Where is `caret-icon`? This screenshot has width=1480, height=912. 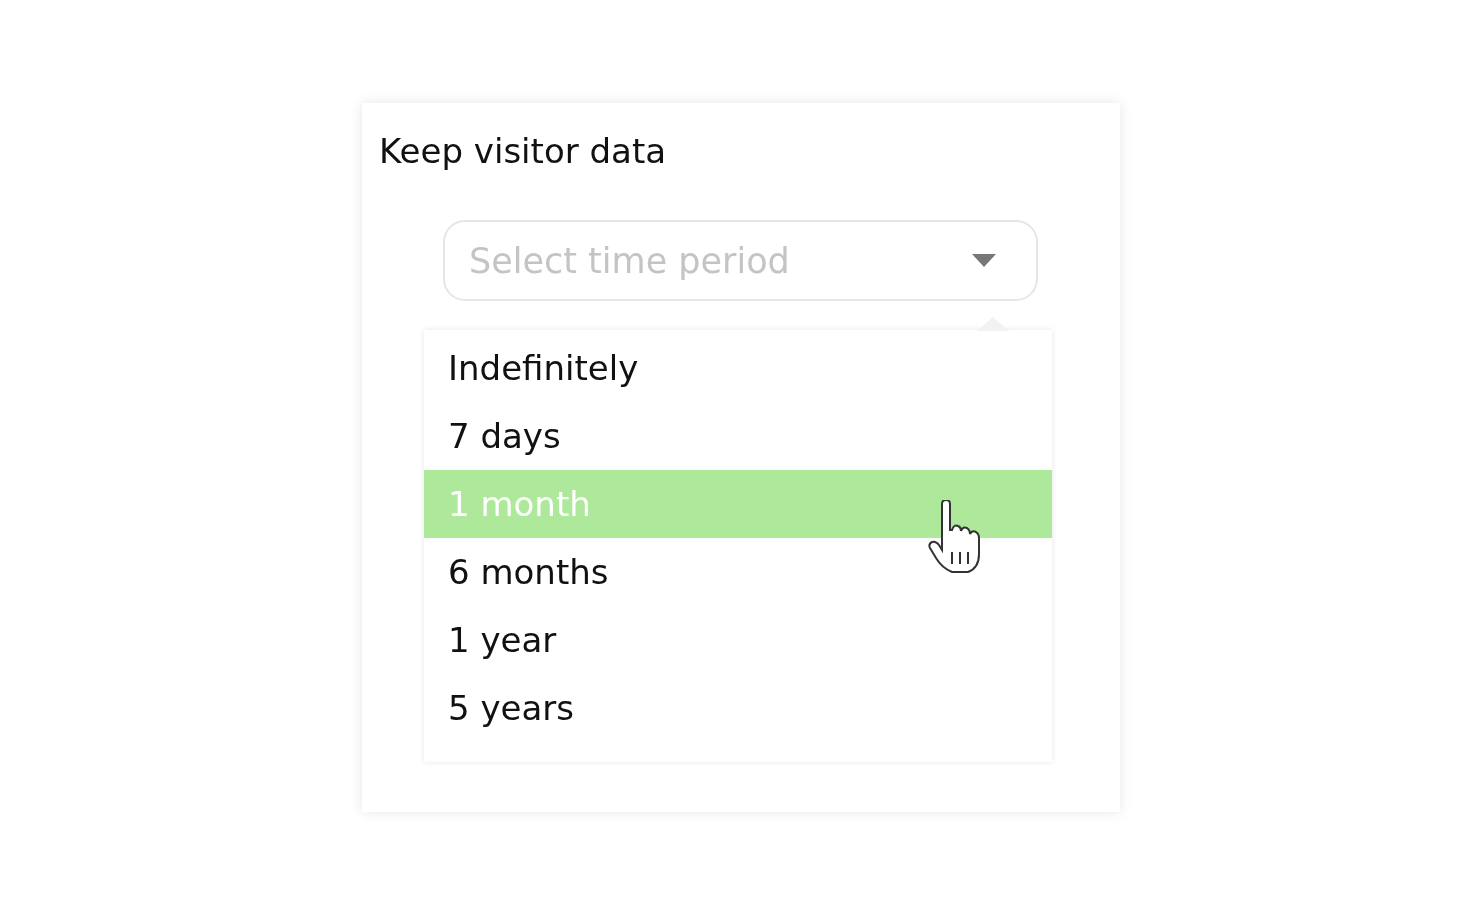 caret-icon is located at coordinates (984, 260).